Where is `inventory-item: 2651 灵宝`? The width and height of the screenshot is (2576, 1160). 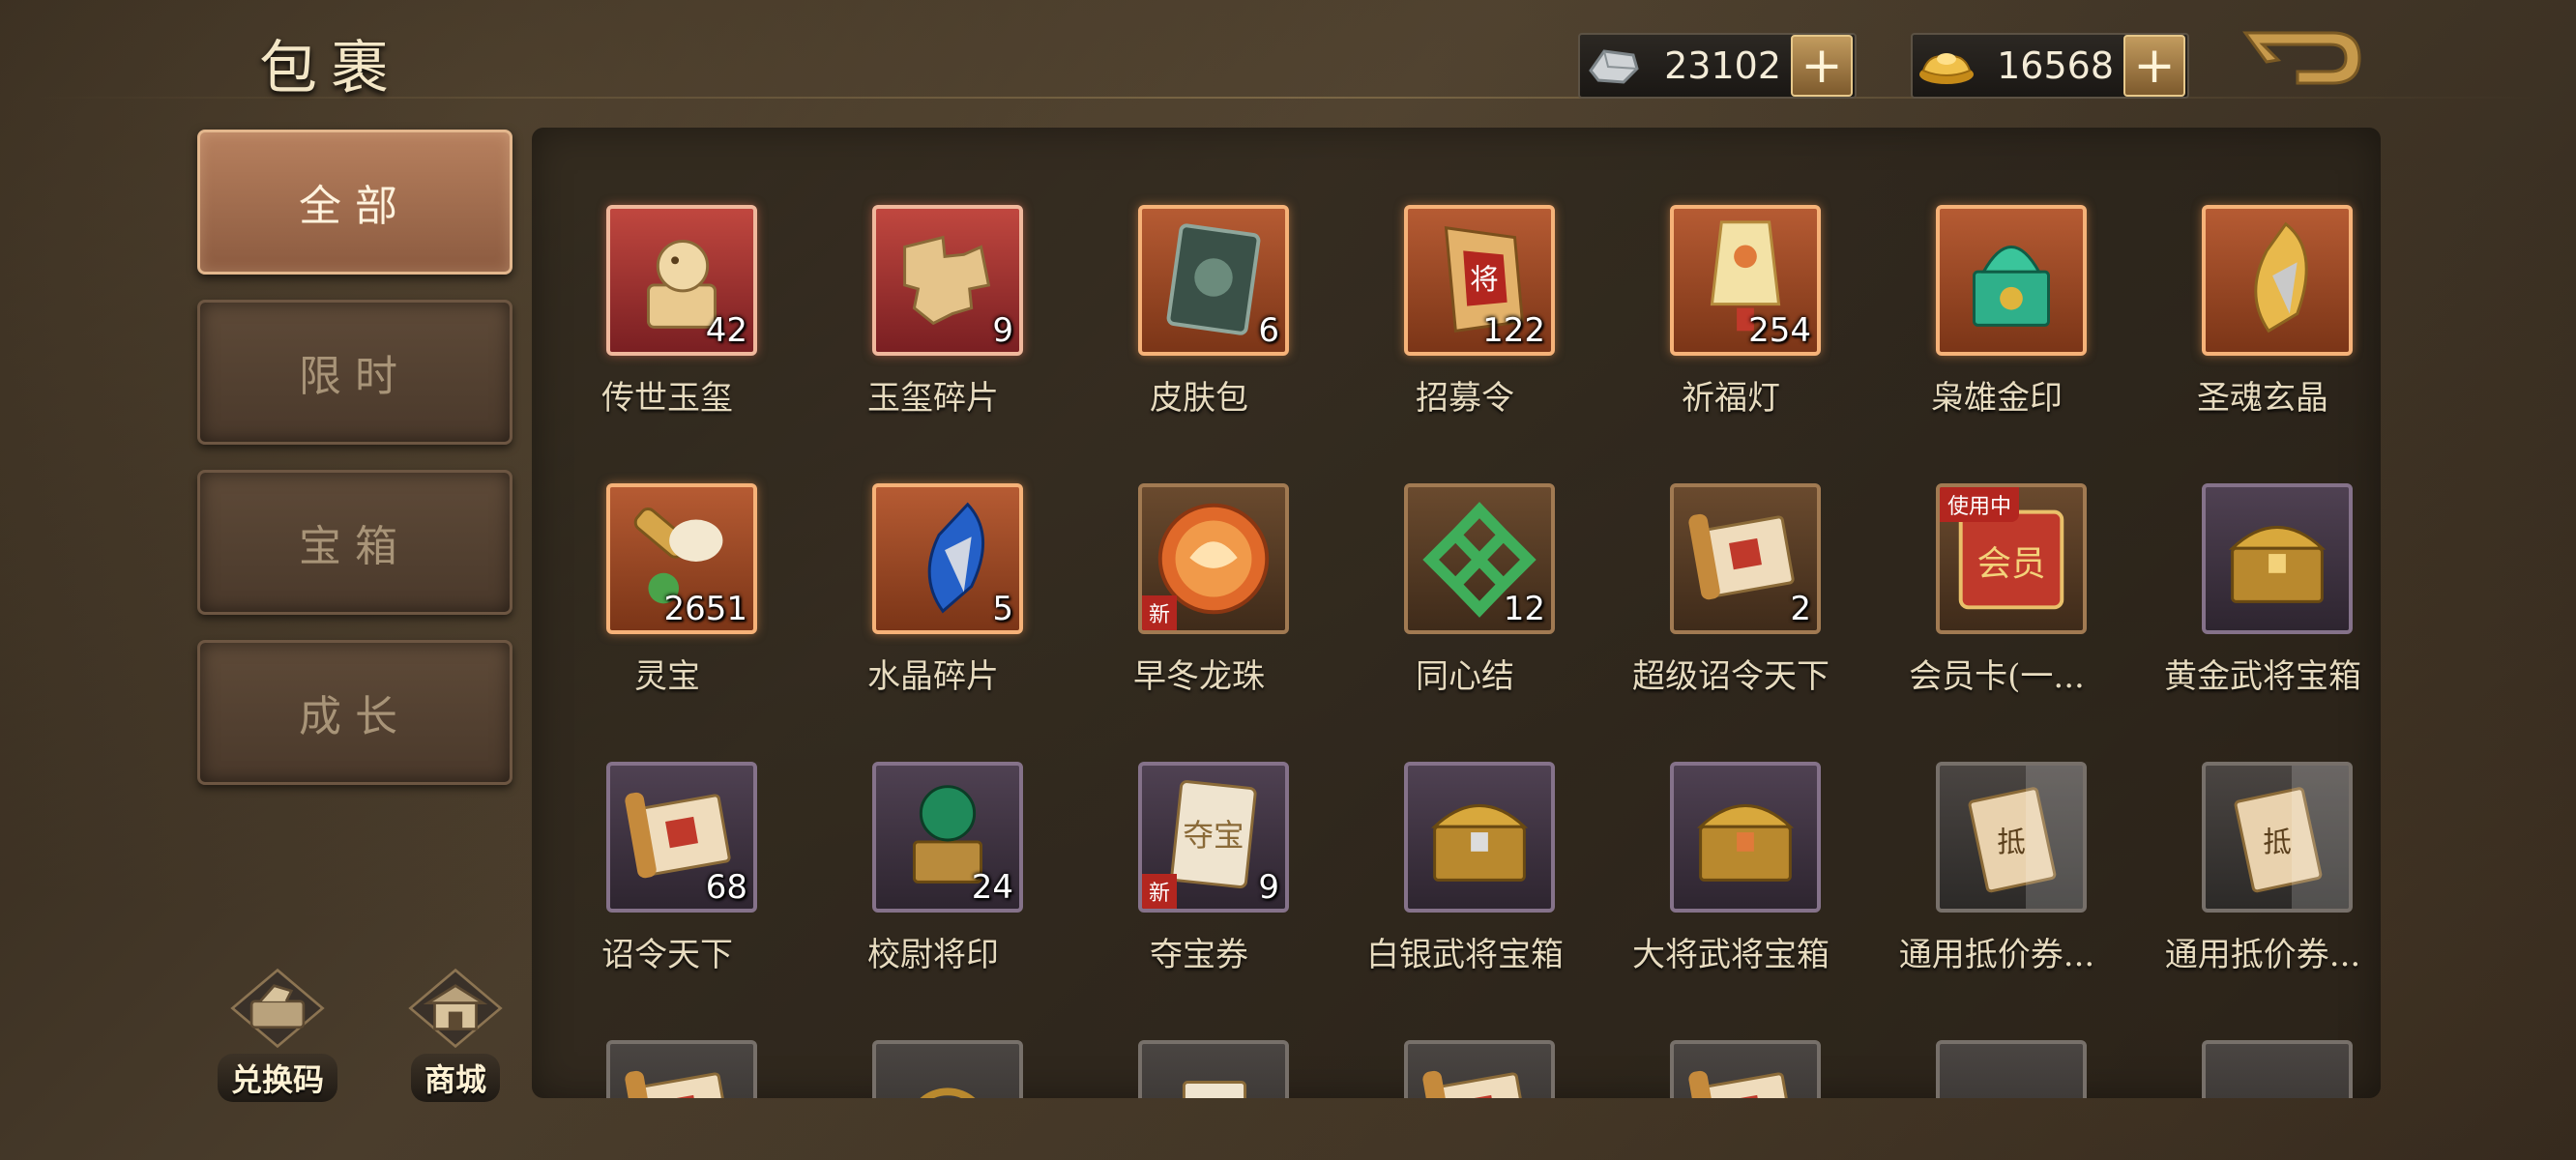 inventory-item: 2651 灵宝 is located at coordinates (667, 551).